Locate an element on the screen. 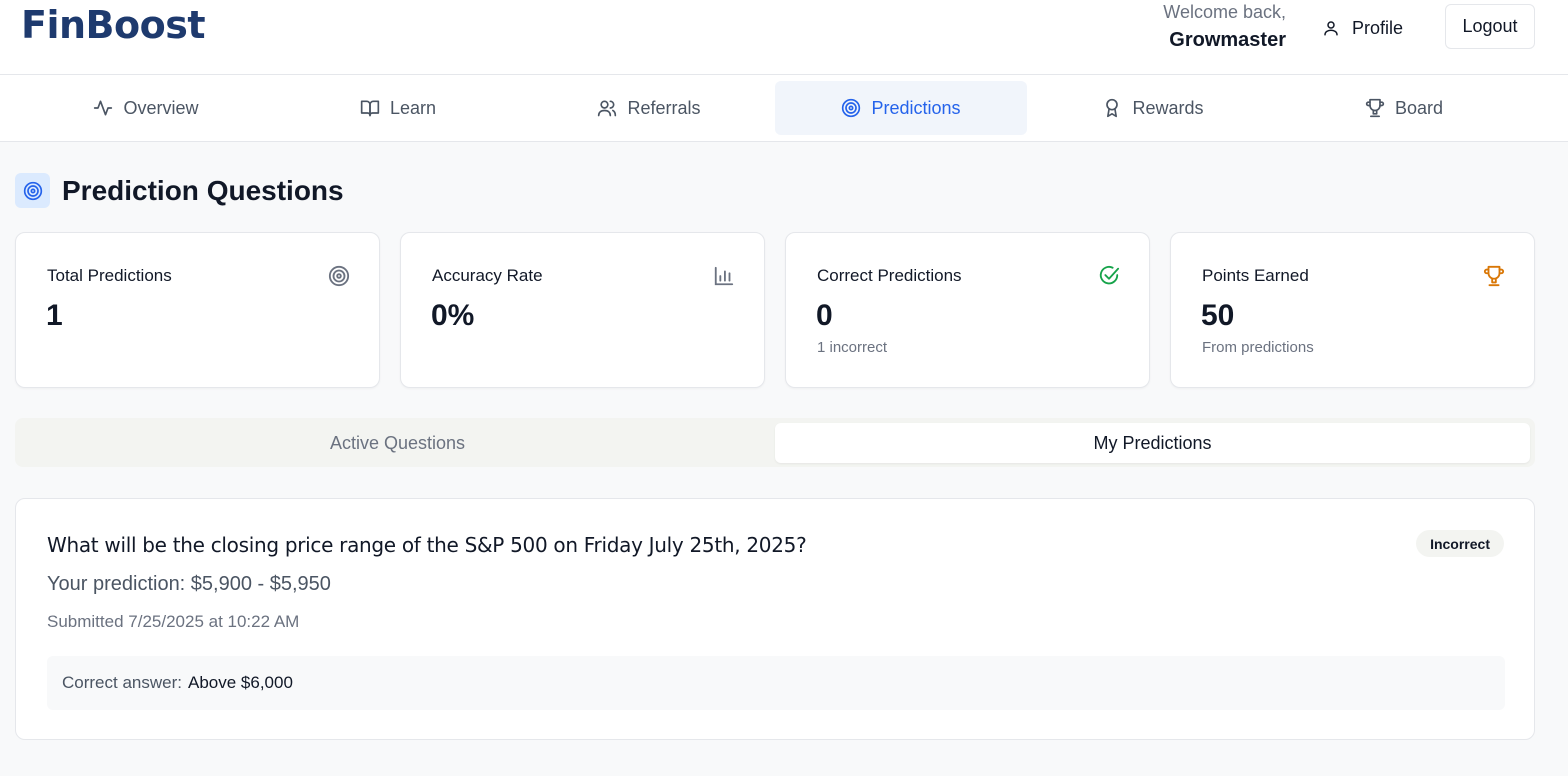  stat-sub: 1 incorrect is located at coordinates (852, 347).